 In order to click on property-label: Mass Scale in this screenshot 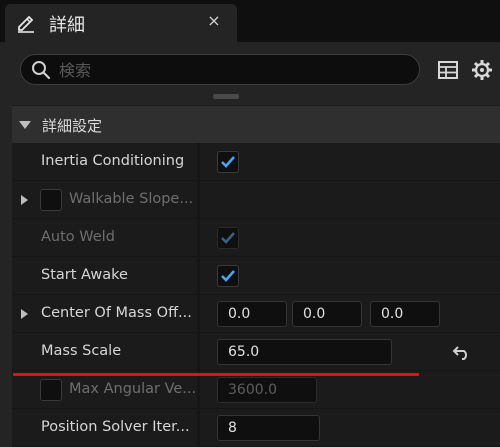, I will do `click(81, 351)`.